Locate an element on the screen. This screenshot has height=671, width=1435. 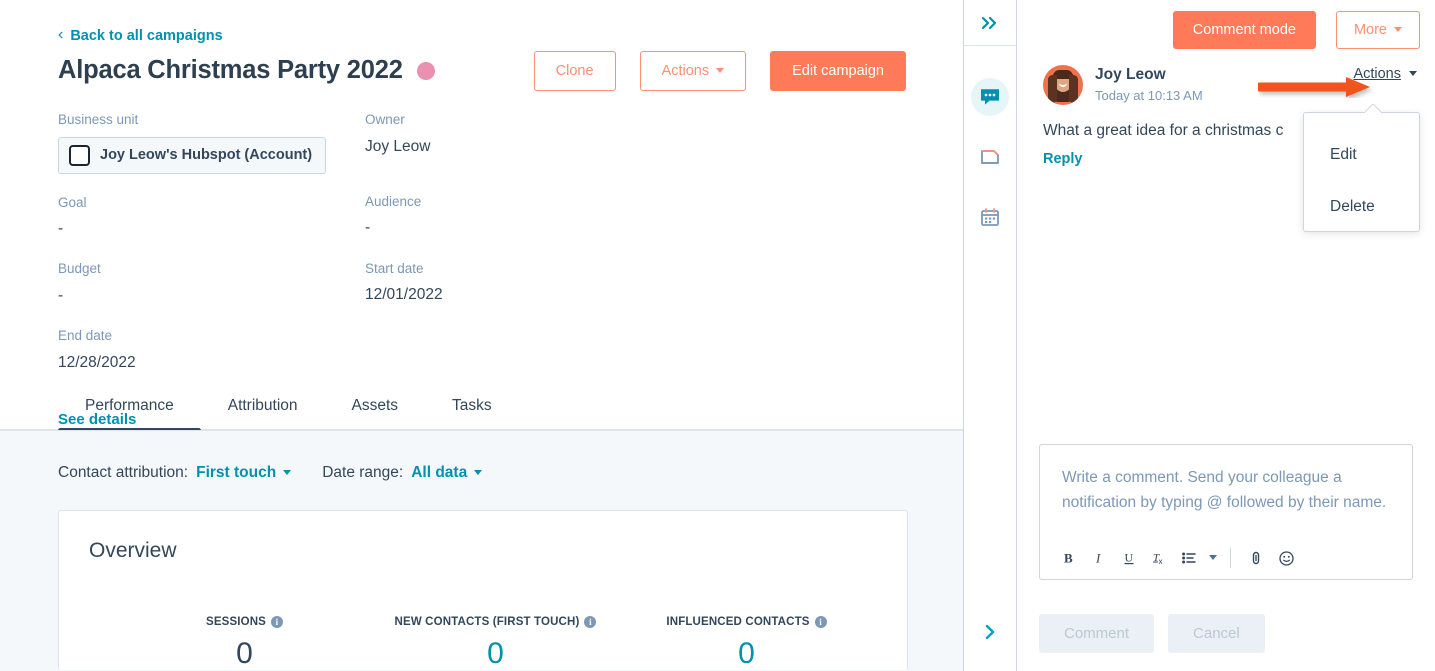
detail-value: 12/01/2022 is located at coordinates (404, 295).